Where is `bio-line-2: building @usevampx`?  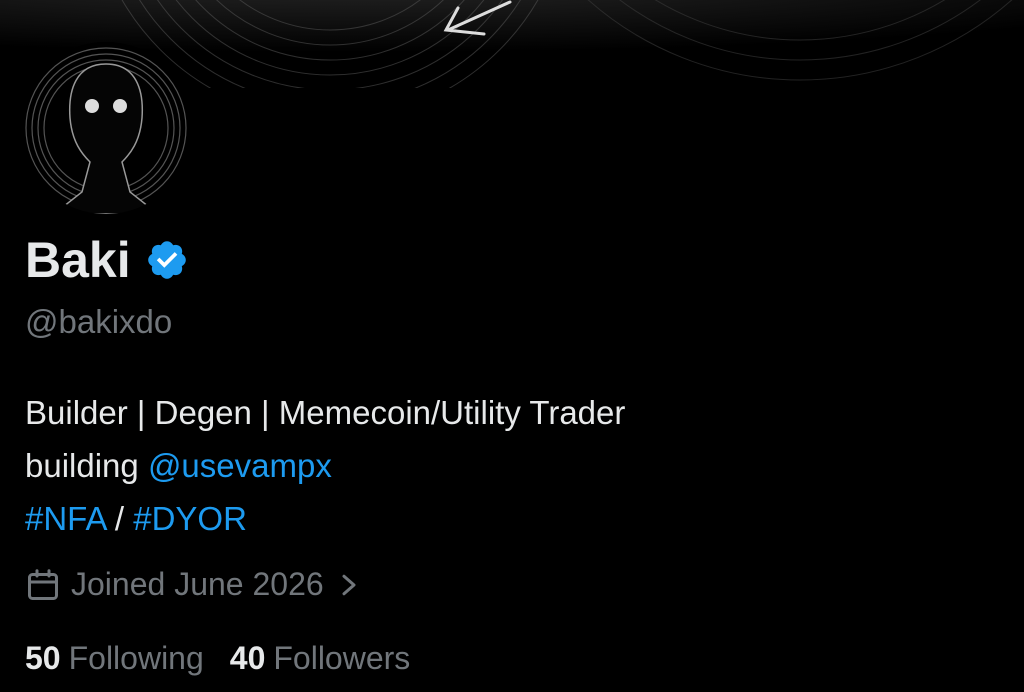 bio-line-2: building @usevampx is located at coordinates (325, 465).